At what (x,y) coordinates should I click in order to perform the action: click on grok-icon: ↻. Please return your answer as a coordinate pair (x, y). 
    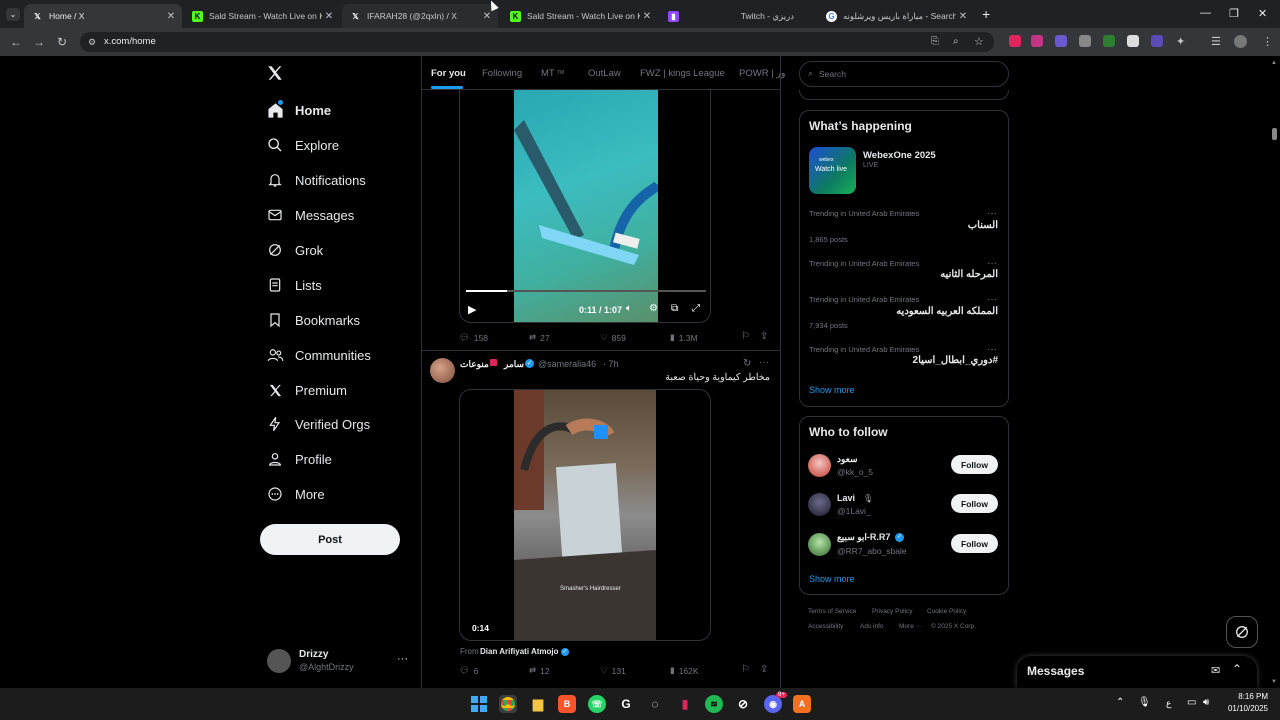
    Looking at the image, I should click on (747, 363).